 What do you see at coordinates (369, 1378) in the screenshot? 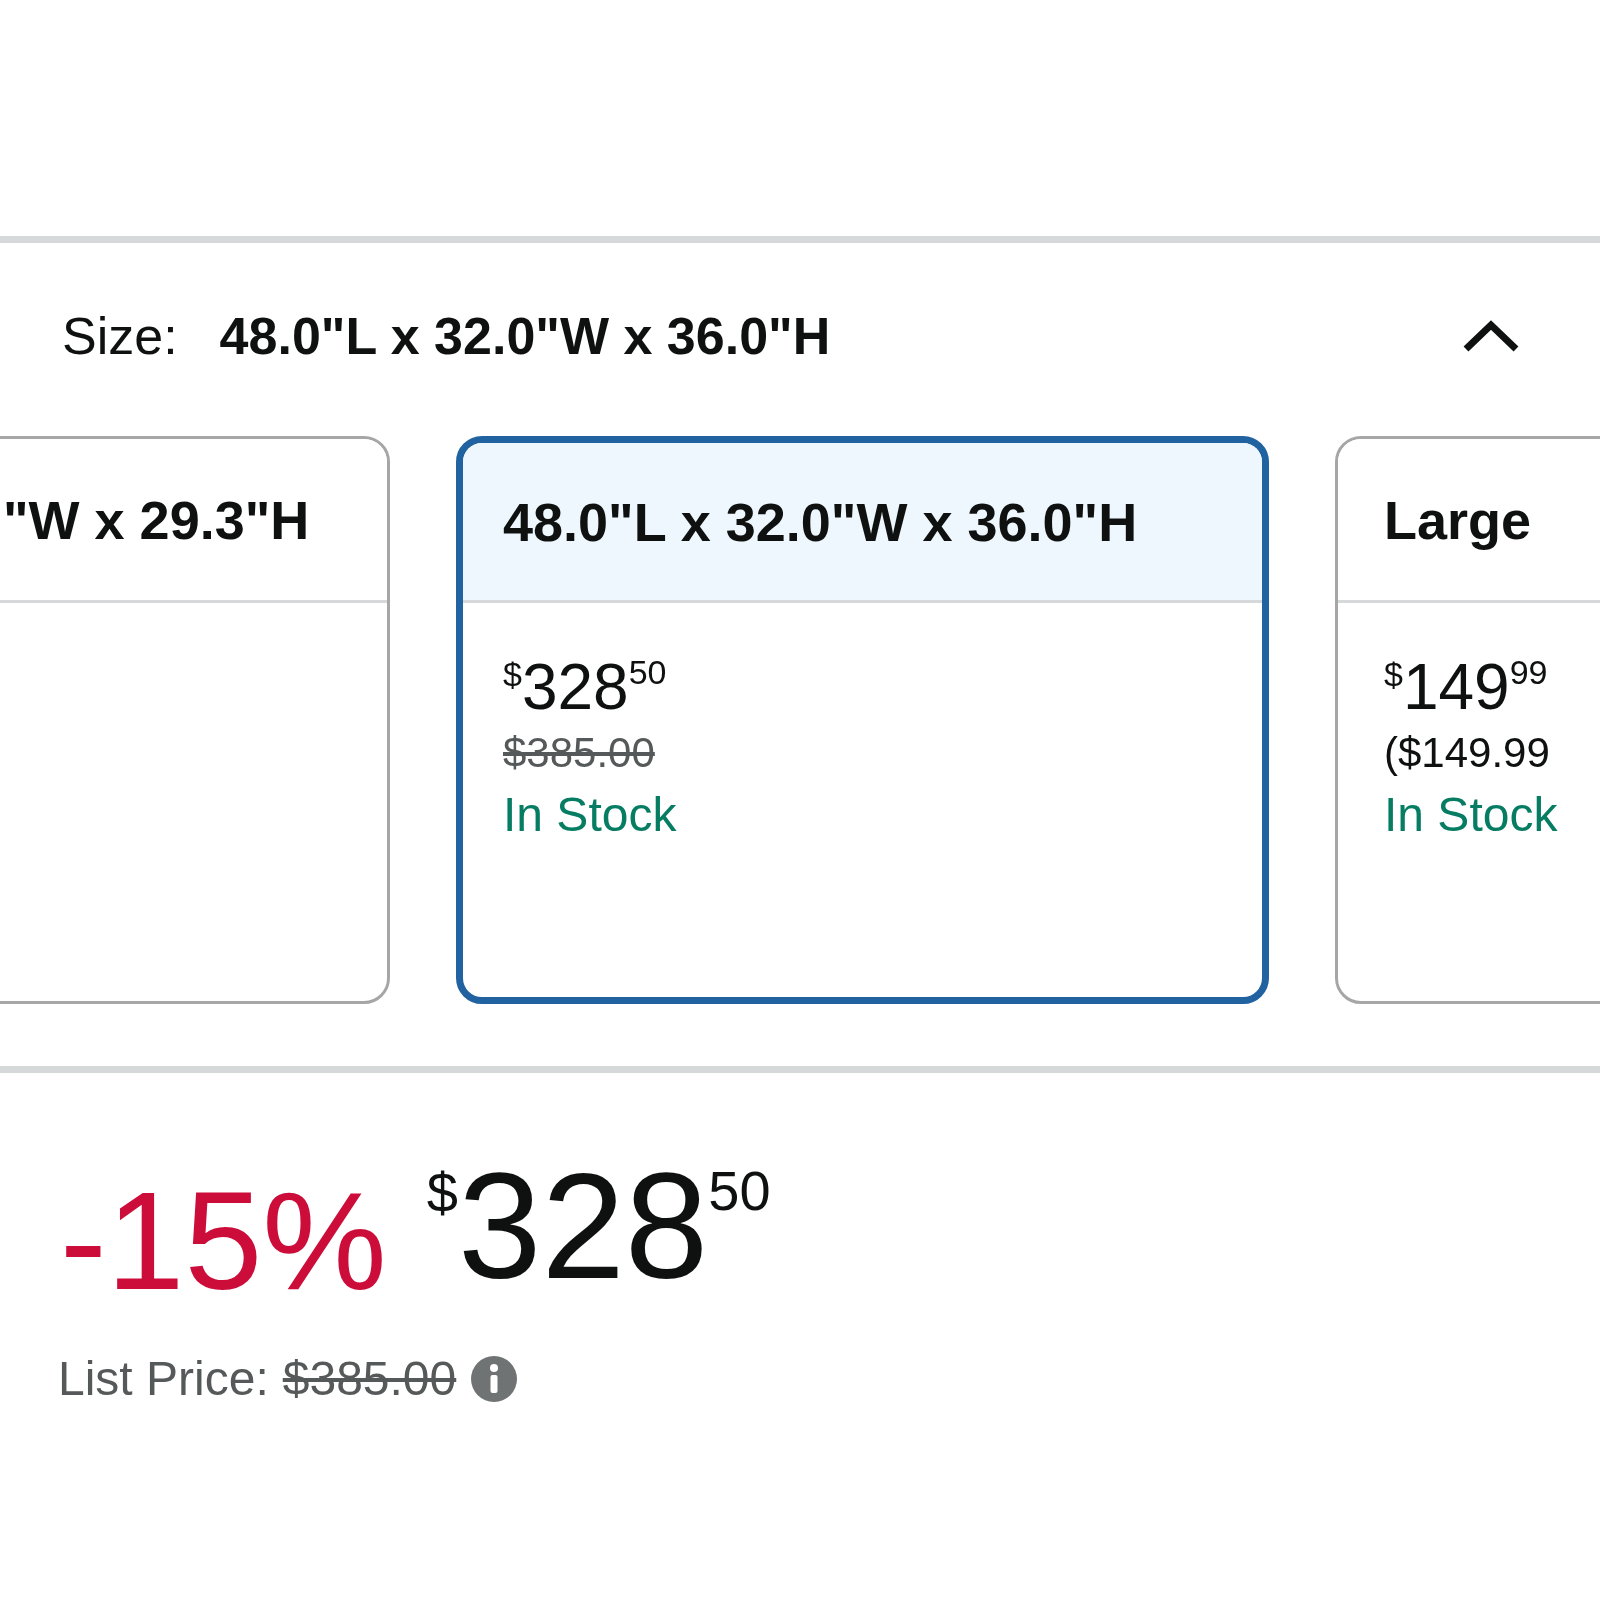
I see `list-price: $385.00` at bounding box center [369, 1378].